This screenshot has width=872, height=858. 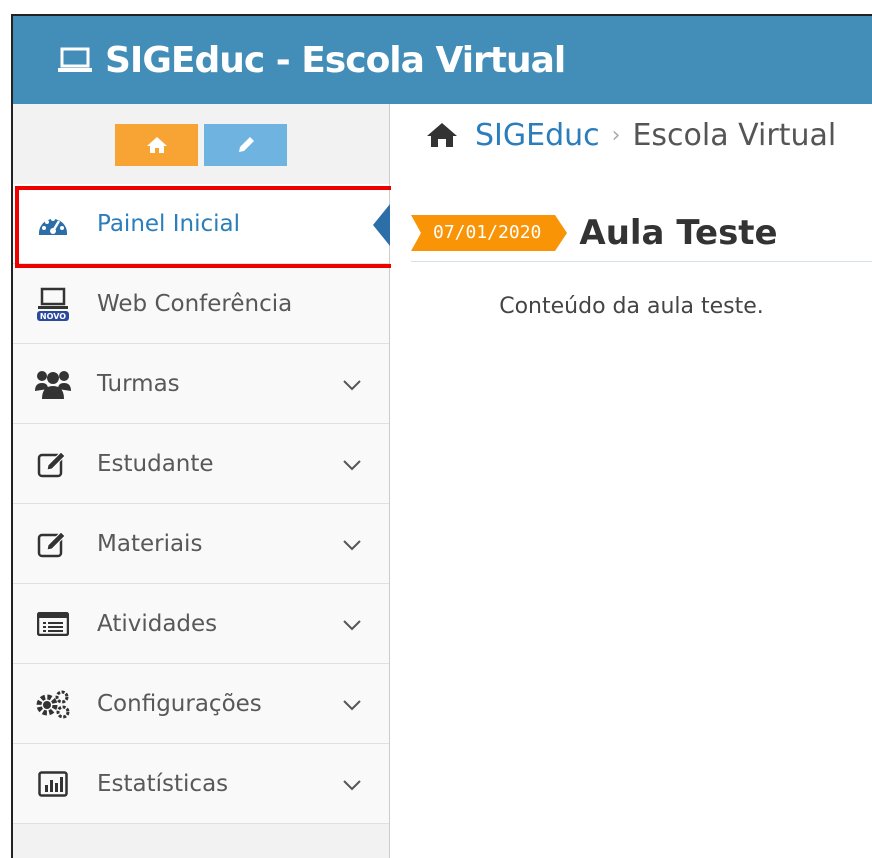 I want to click on sidebar-item-label: Materiais, so click(x=150, y=543).